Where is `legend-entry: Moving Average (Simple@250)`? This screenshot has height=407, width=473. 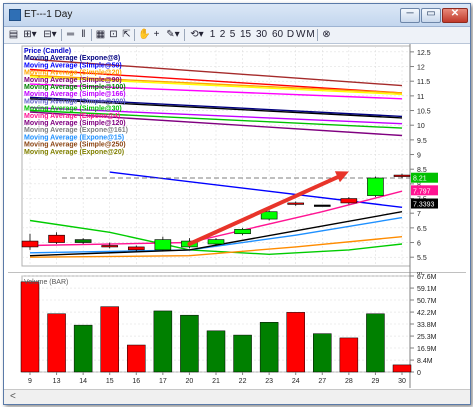 legend-entry: Moving Average (Simple@250) is located at coordinates (75, 145).